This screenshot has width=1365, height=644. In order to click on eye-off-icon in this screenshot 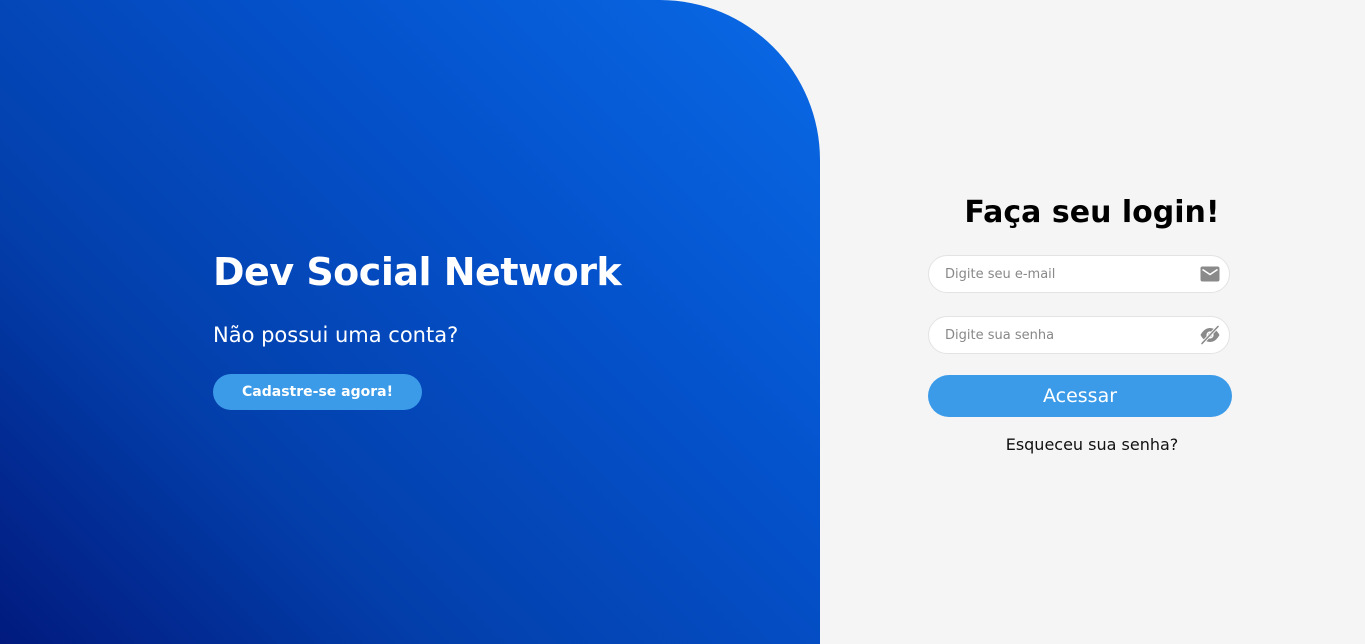, I will do `click(1210, 335)`.